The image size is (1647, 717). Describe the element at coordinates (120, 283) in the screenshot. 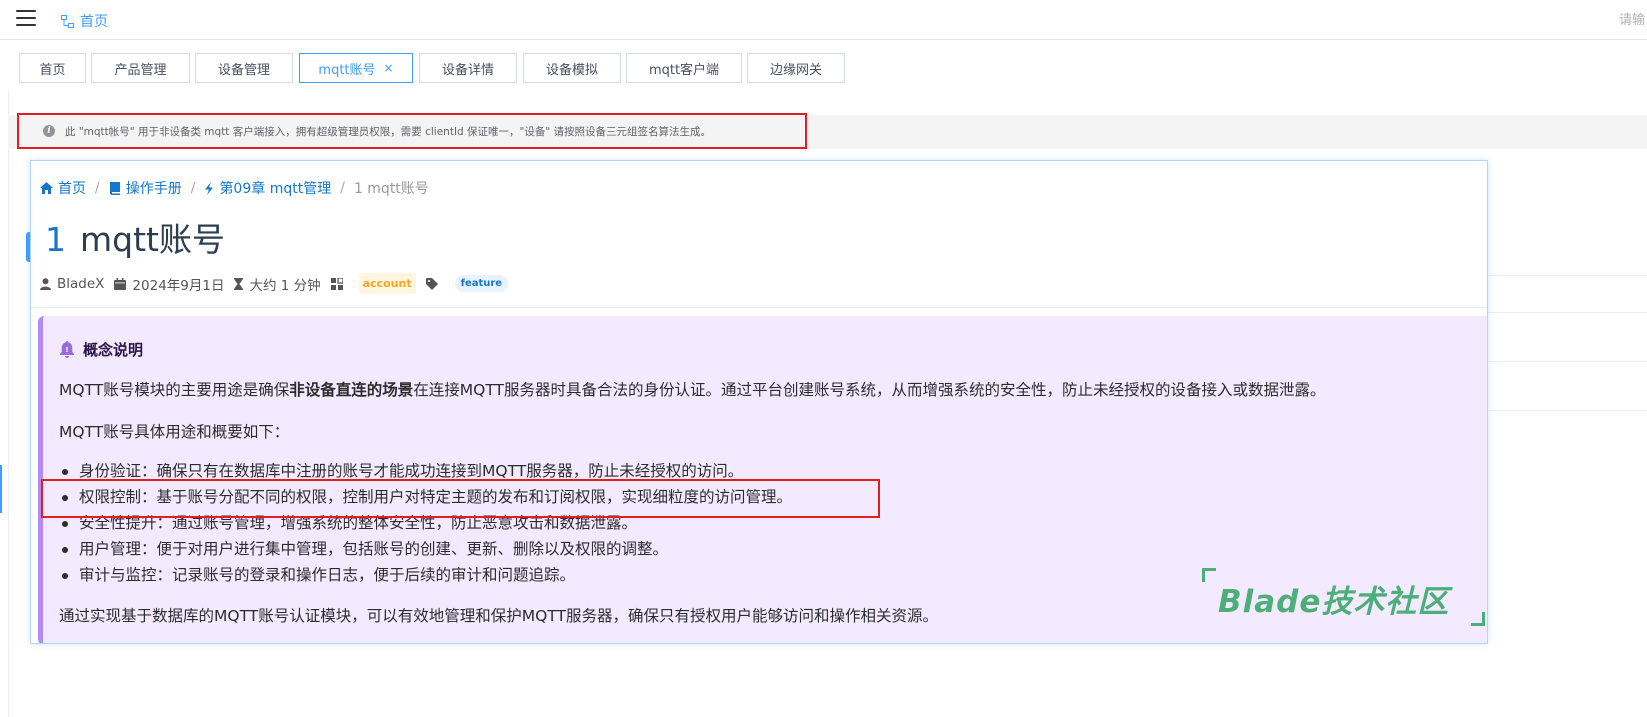

I see `calendar-icon` at that location.